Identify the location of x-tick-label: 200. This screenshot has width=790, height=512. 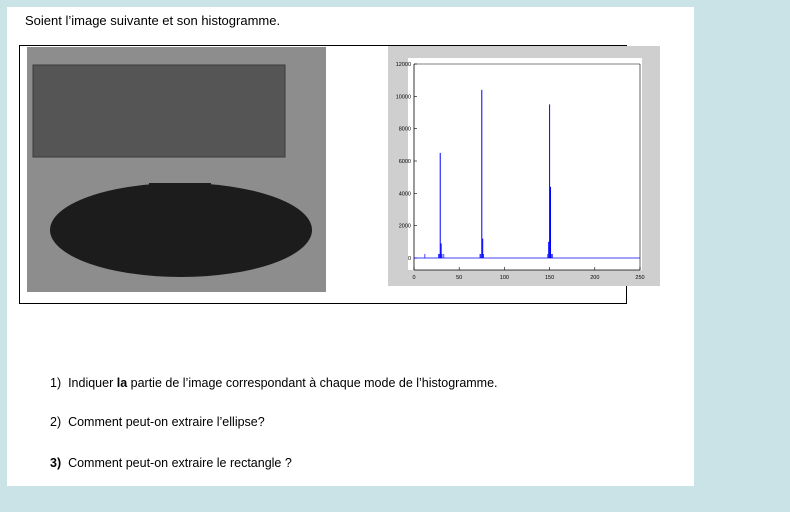
(594, 278).